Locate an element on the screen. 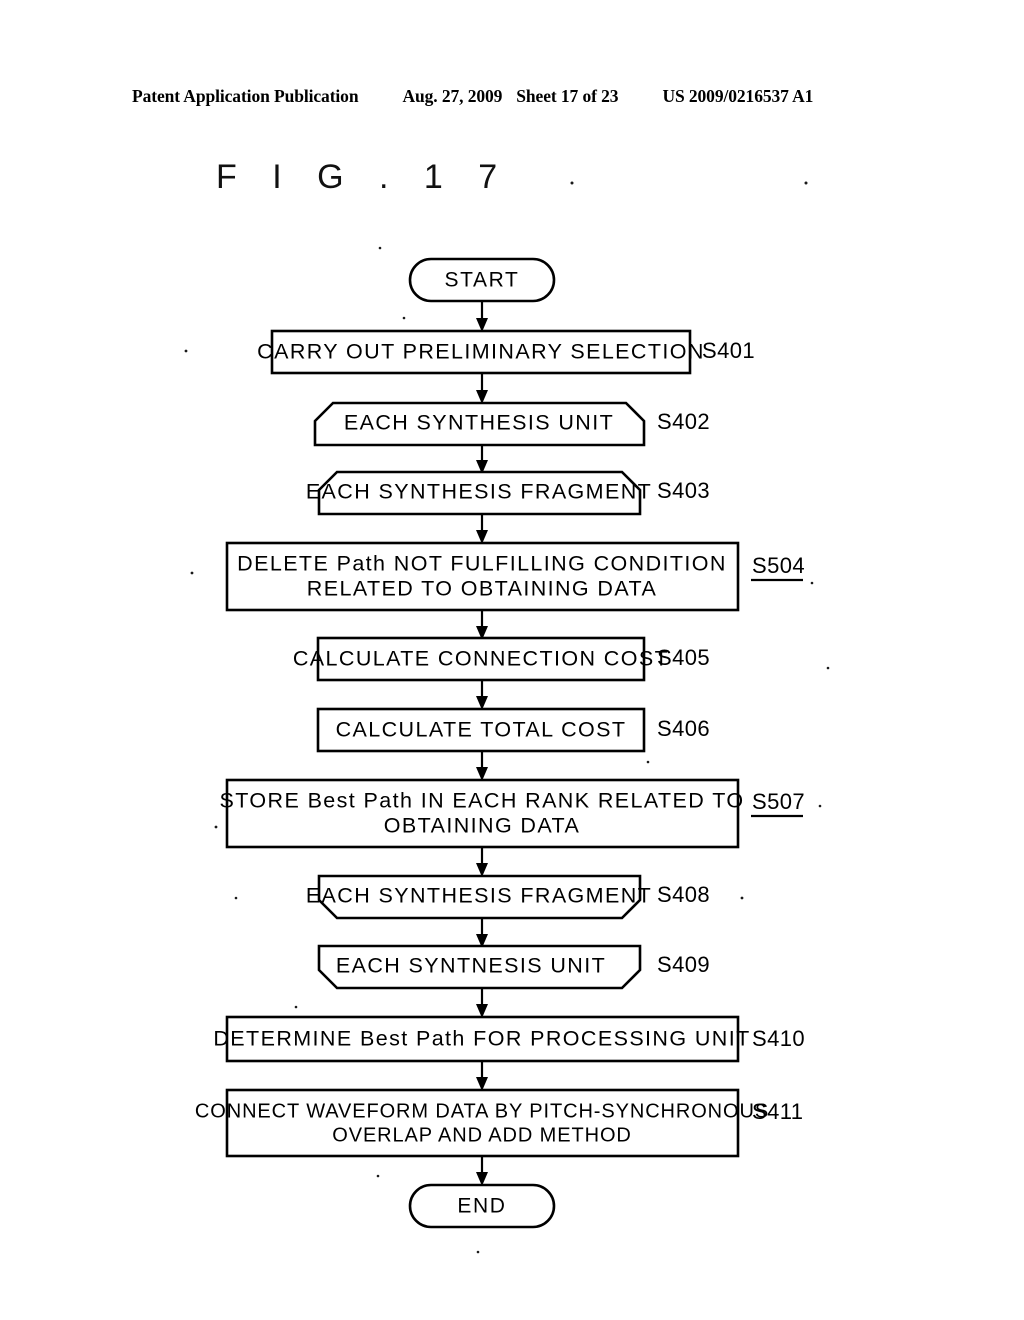 This screenshot has width=1024, height=1320. flow-edge-s403-s504 is located at coordinates (482, 529).